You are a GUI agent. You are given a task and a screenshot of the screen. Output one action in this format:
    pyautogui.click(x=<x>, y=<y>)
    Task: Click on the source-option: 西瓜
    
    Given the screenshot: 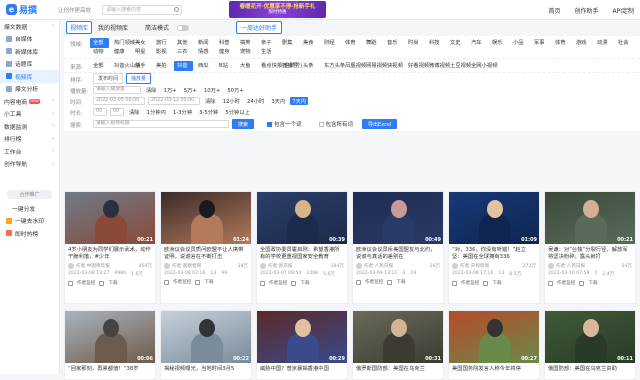 What is the action you would take?
    pyautogui.click(x=204, y=66)
    